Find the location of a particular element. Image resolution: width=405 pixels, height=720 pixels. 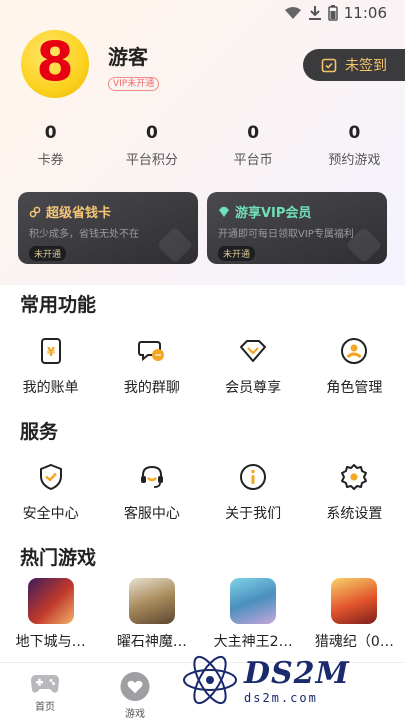

status-icons: 11:06 is located at coordinates (335, 13).